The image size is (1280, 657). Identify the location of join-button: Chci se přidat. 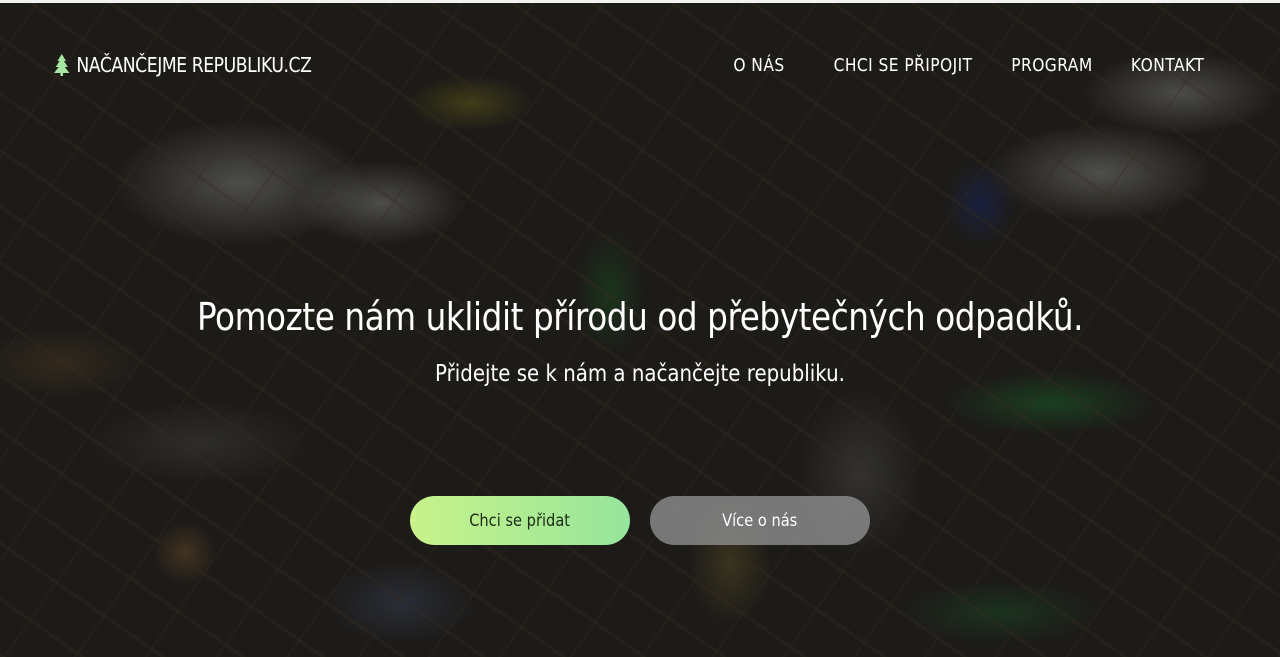
(520, 520).